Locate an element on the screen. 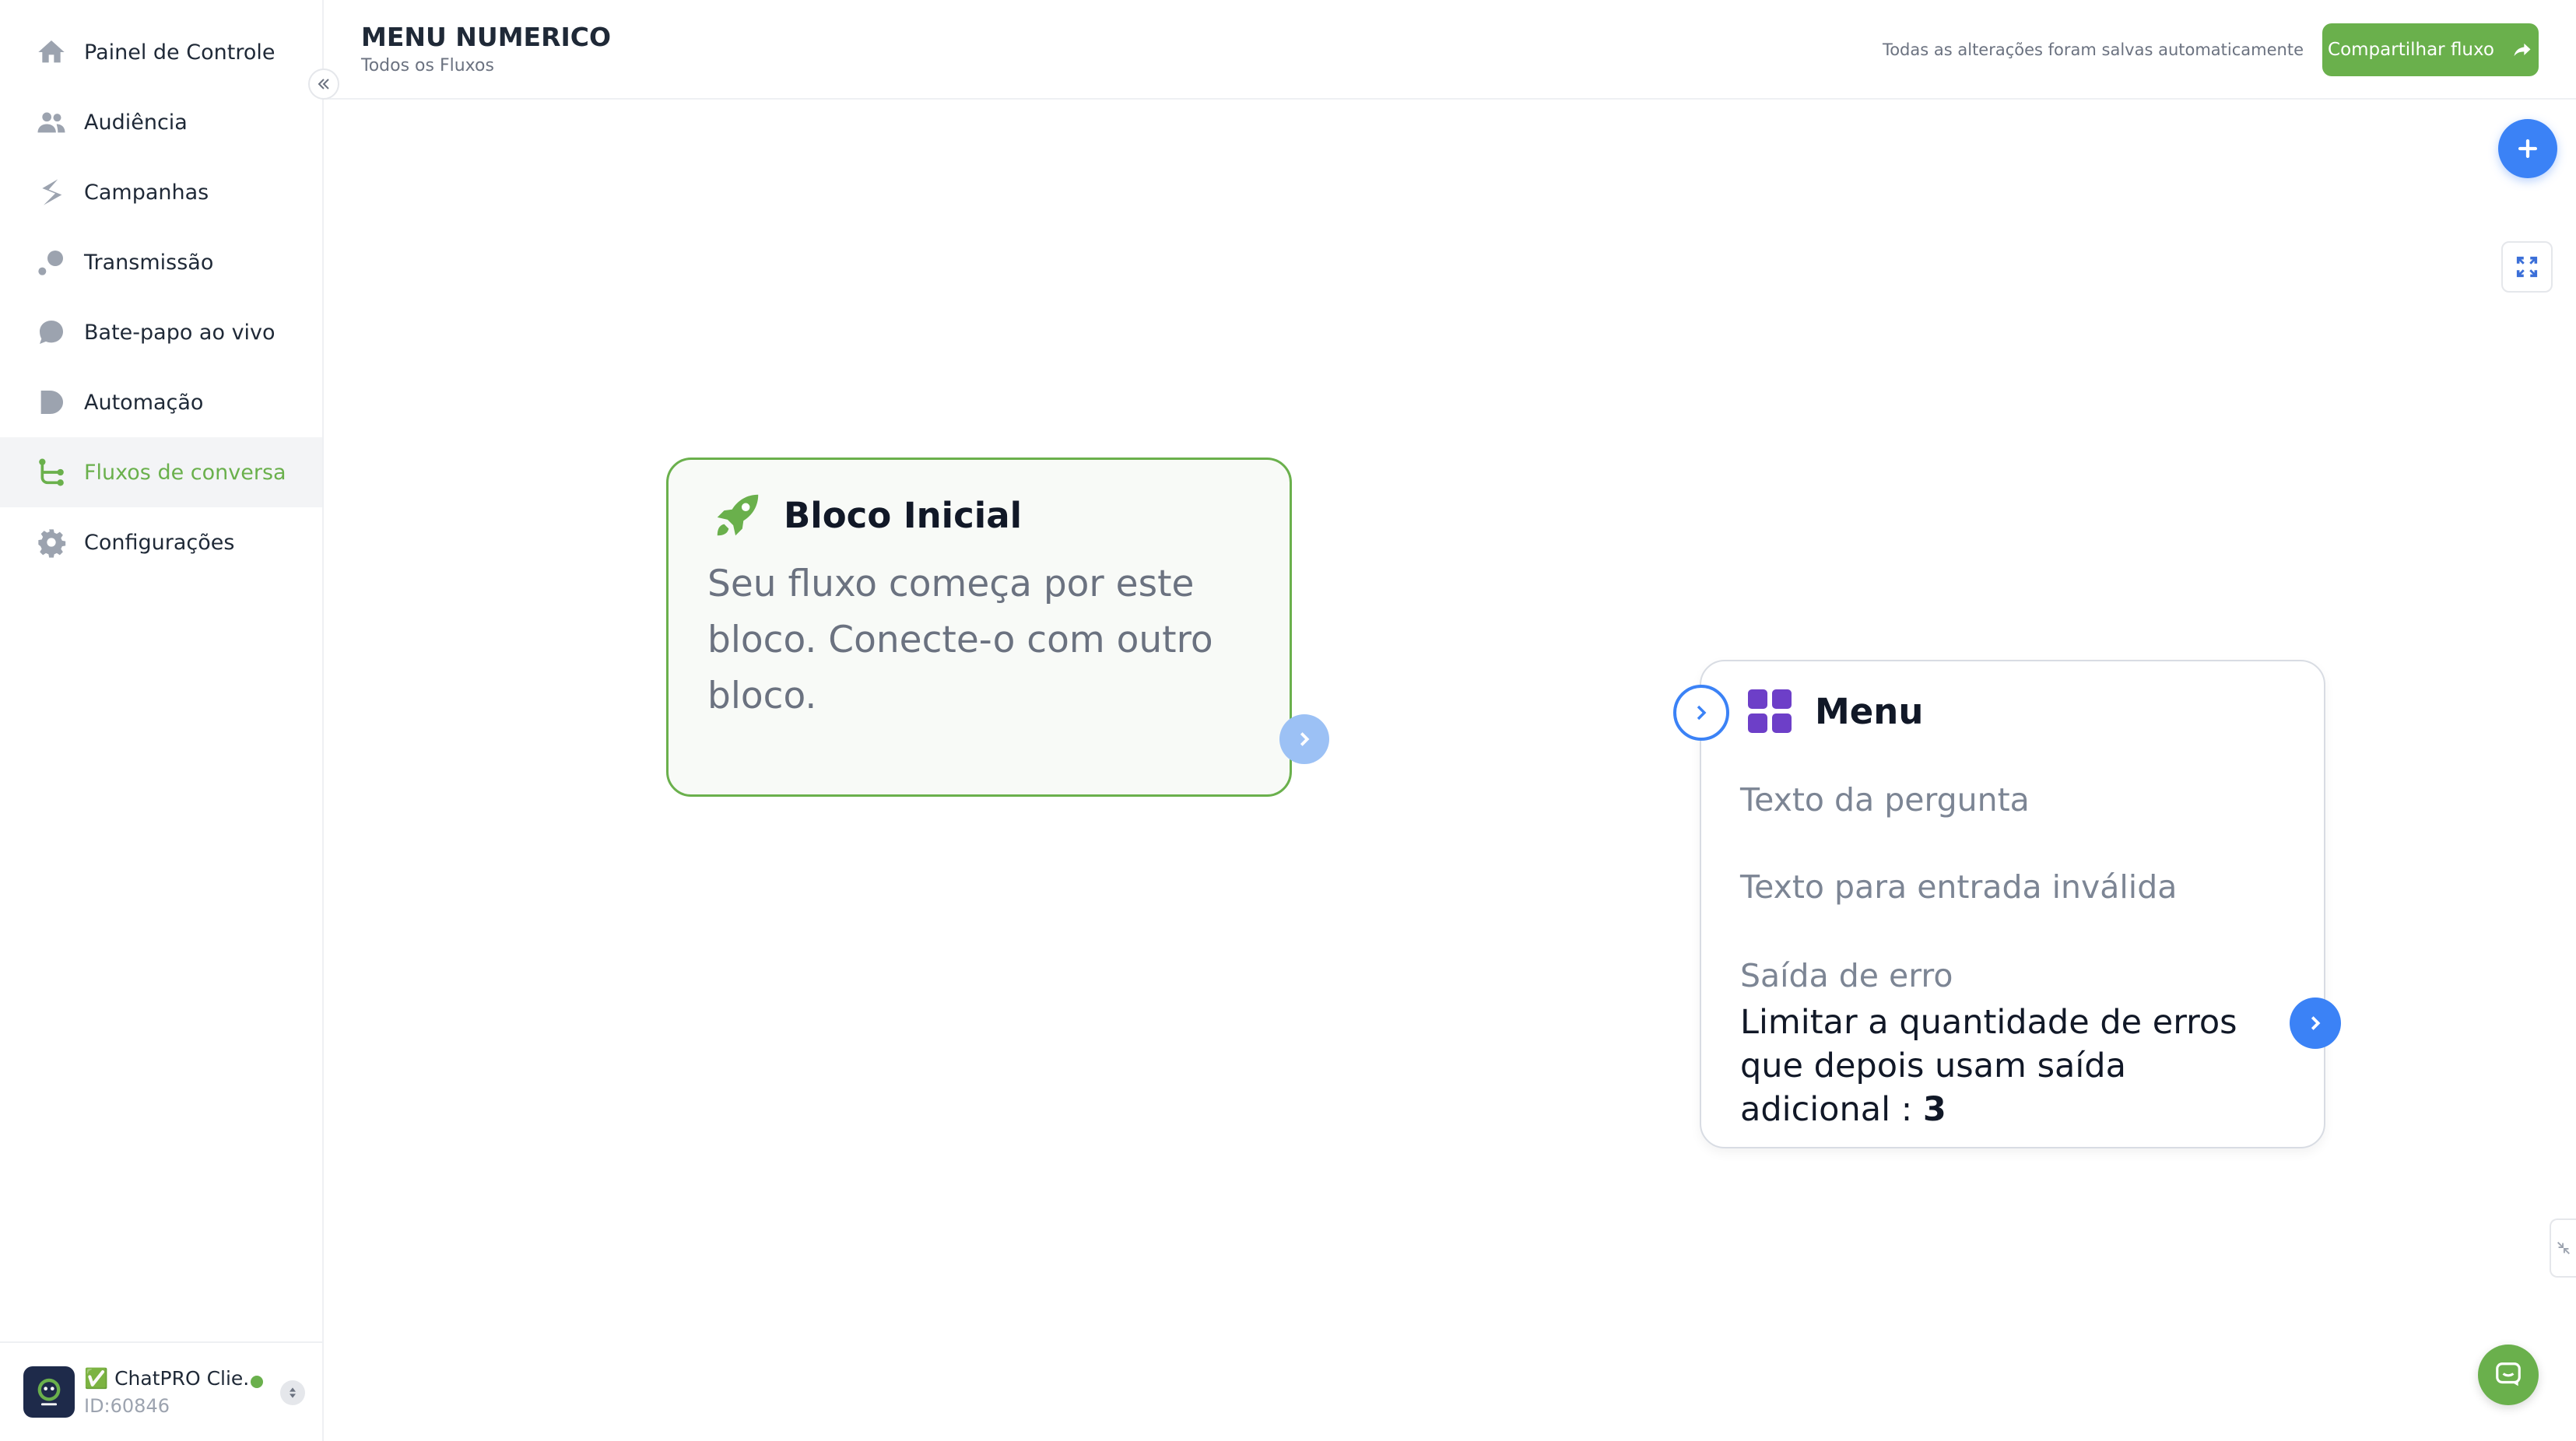 This screenshot has height=1441, width=2576. menu-block-title: Menu is located at coordinates (1870, 711).